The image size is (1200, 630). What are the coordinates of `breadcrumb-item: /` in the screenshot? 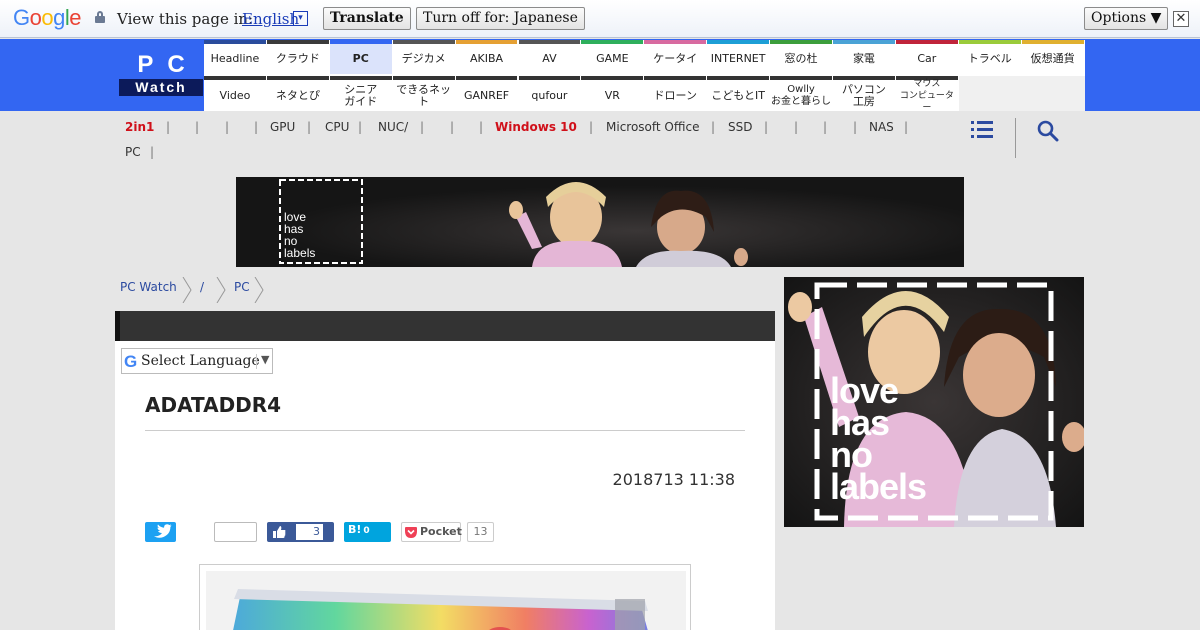 It's located at (202, 287).